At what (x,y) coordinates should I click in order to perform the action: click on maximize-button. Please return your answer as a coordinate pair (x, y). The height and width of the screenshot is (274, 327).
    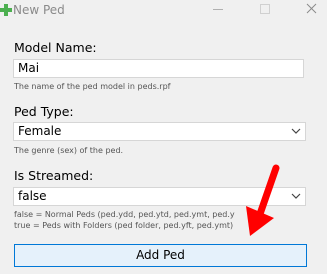
    Looking at the image, I should click on (265, 10).